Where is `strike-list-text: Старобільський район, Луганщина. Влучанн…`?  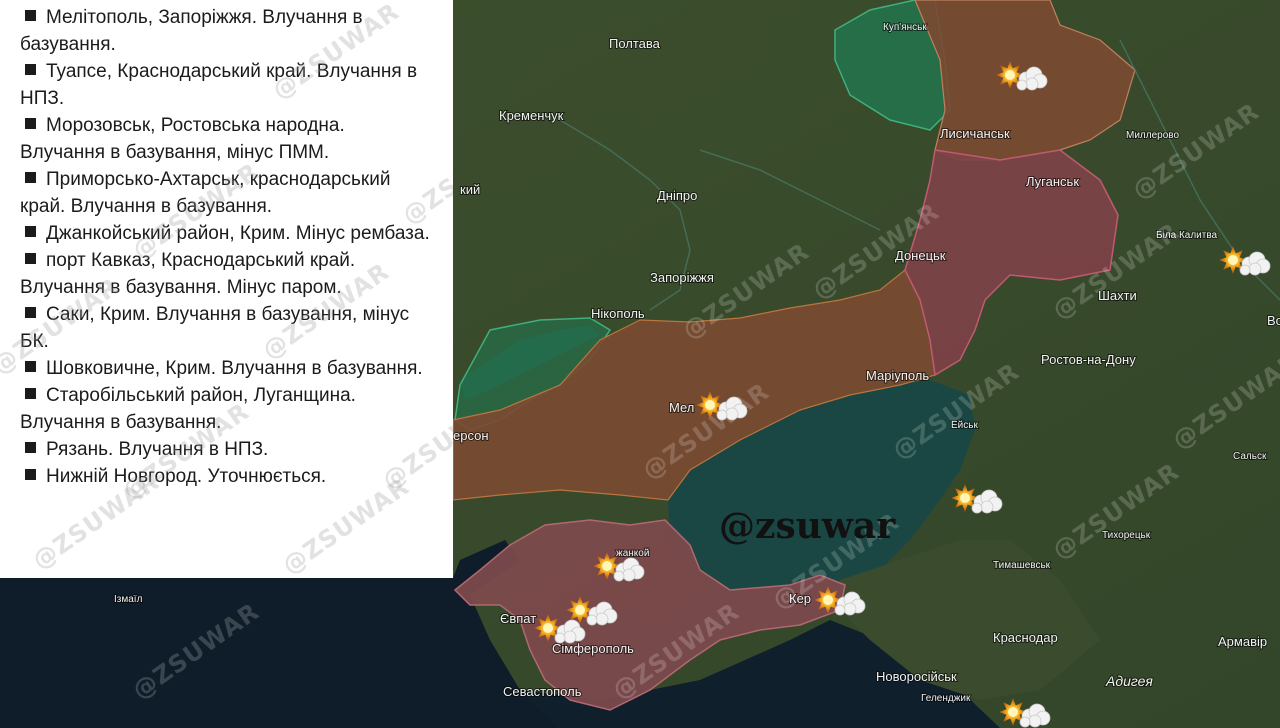 strike-list-text: Старобільський район, Луганщина. Влучанн… is located at coordinates (188, 409).